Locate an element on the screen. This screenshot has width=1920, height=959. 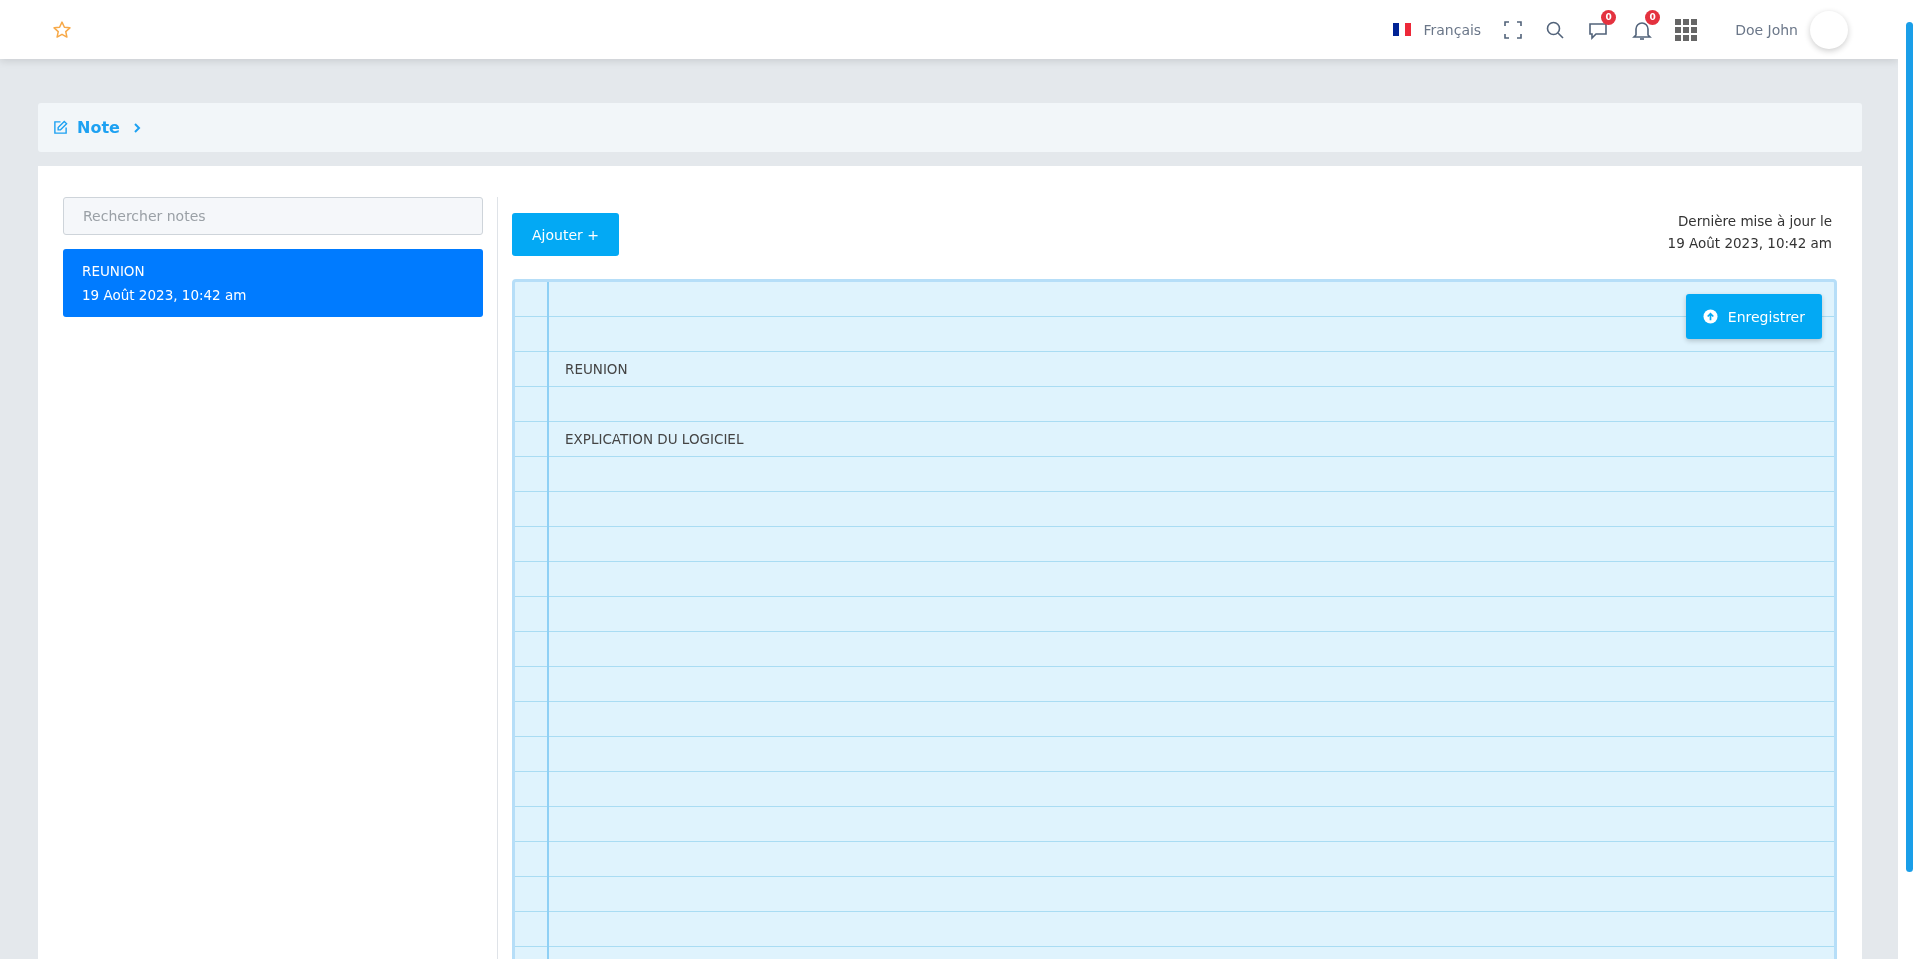
edit-icon is located at coordinates (60, 127).